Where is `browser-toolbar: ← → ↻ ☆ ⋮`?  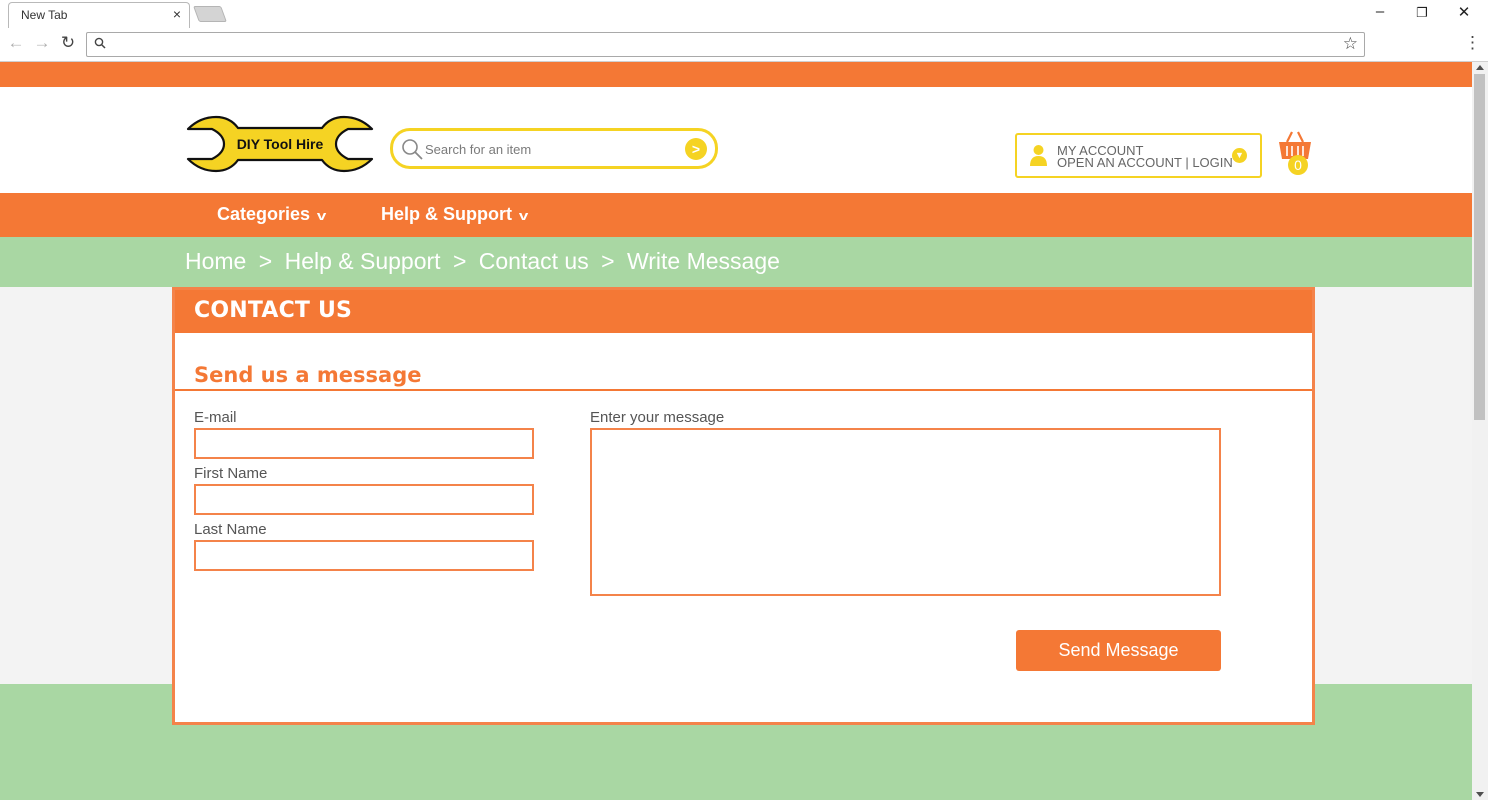 browser-toolbar: ← → ↻ ☆ ⋮ is located at coordinates (744, 45).